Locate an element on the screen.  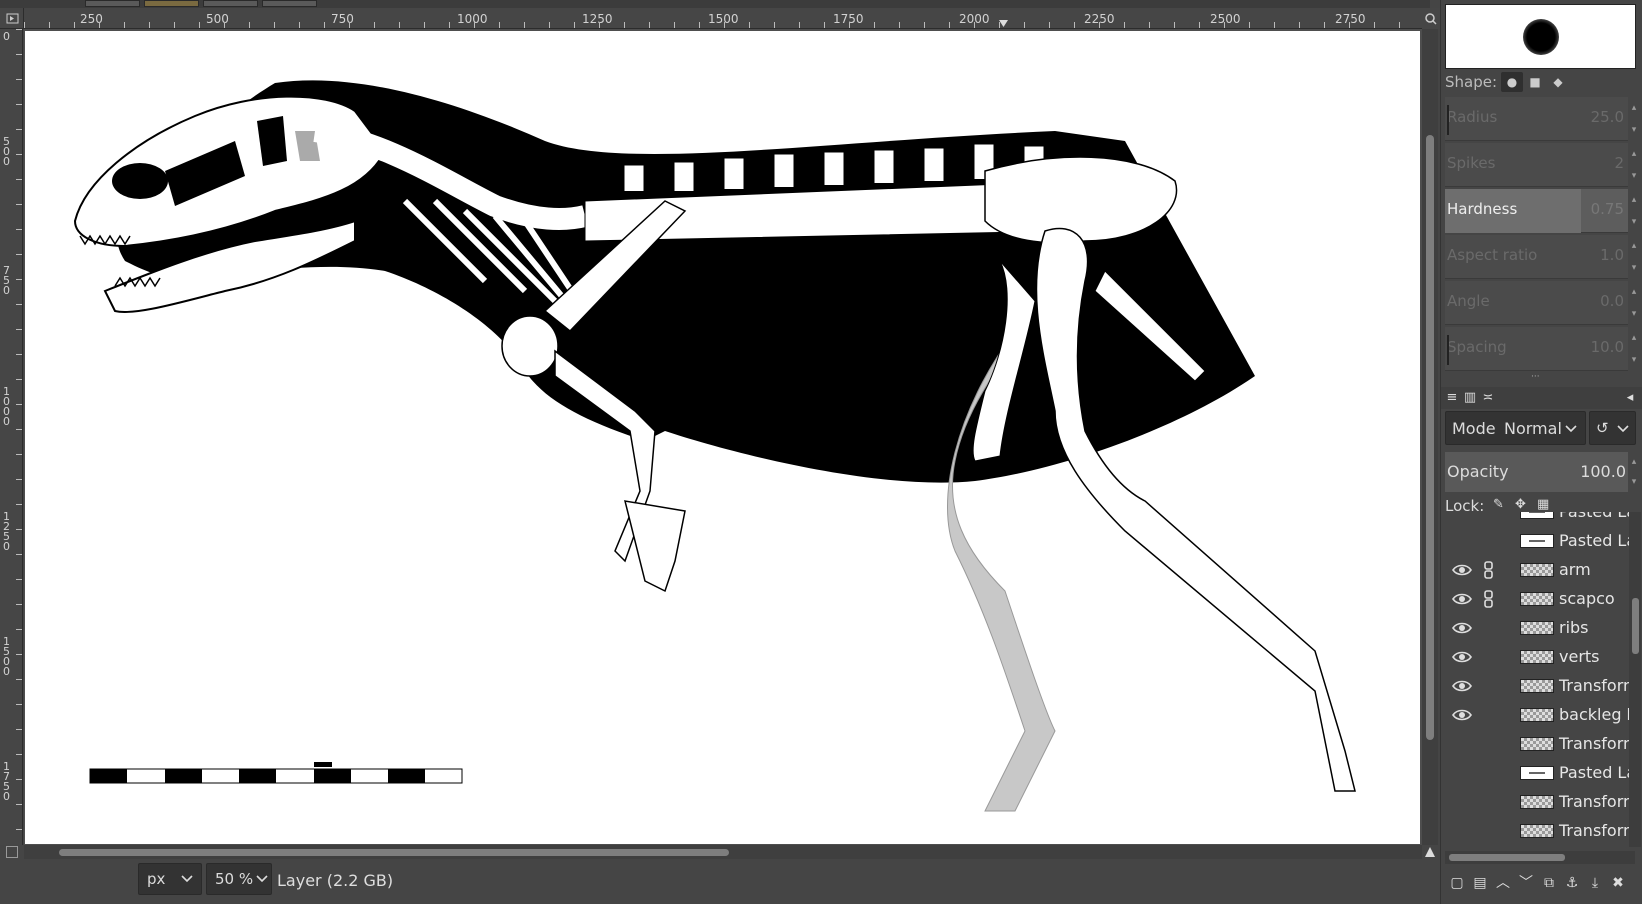
canvas-vertical-scrollbar is located at coordinates (1430, 437).